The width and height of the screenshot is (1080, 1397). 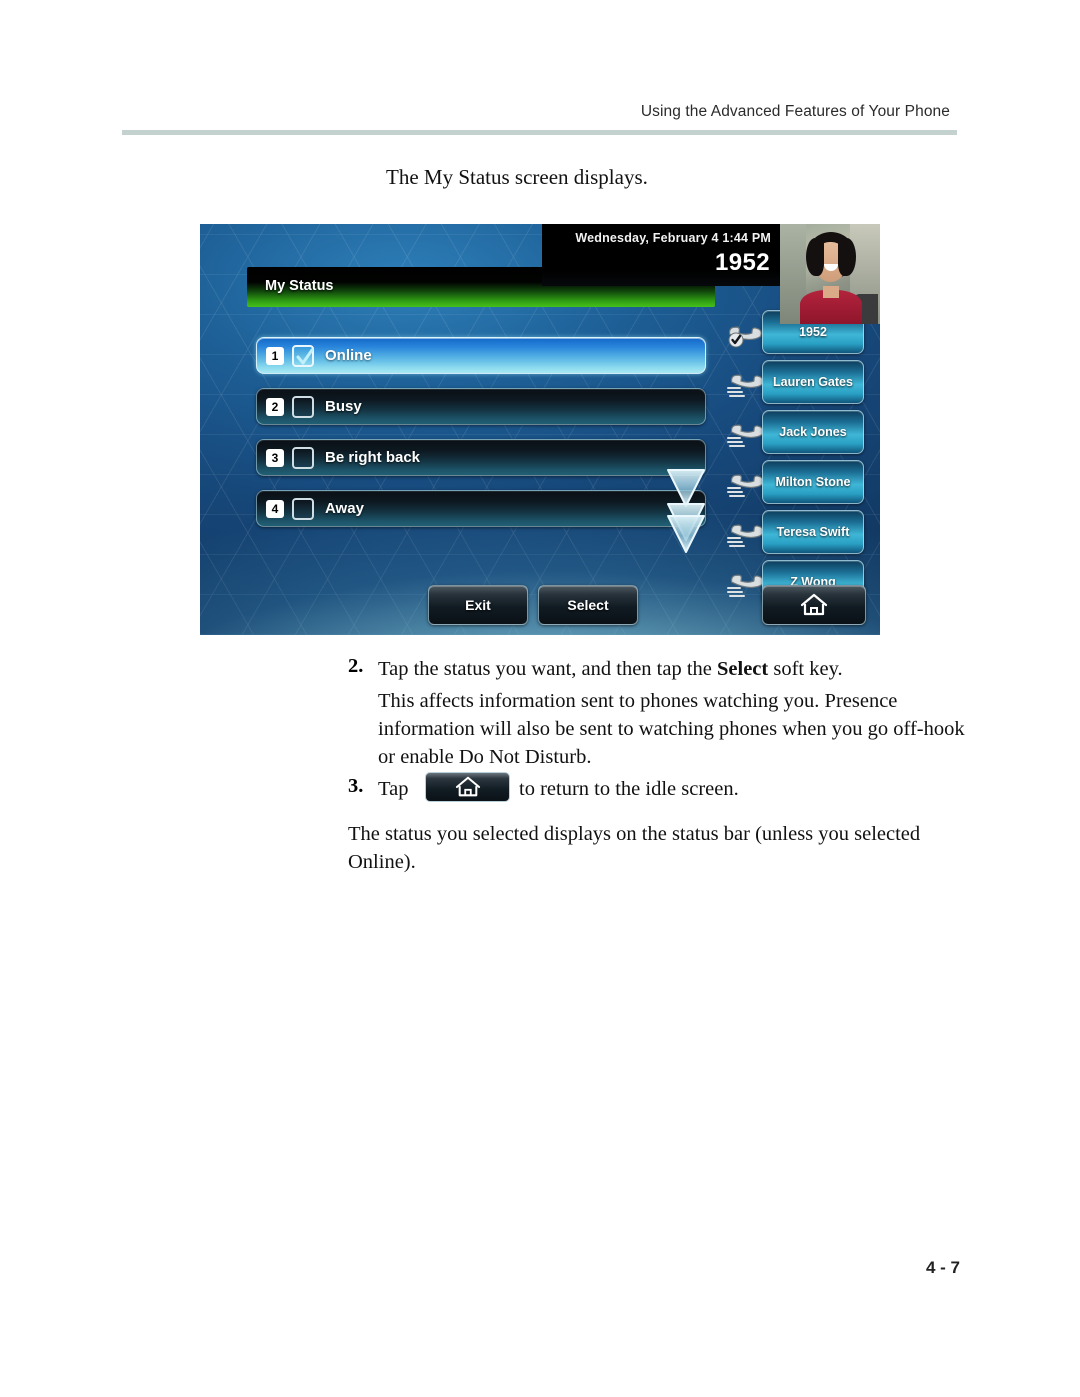 What do you see at coordinates (481, 457) in the screenshot?
I see `status-option-be-right-back: 3 Be right back` at bounding box center [481, 457].